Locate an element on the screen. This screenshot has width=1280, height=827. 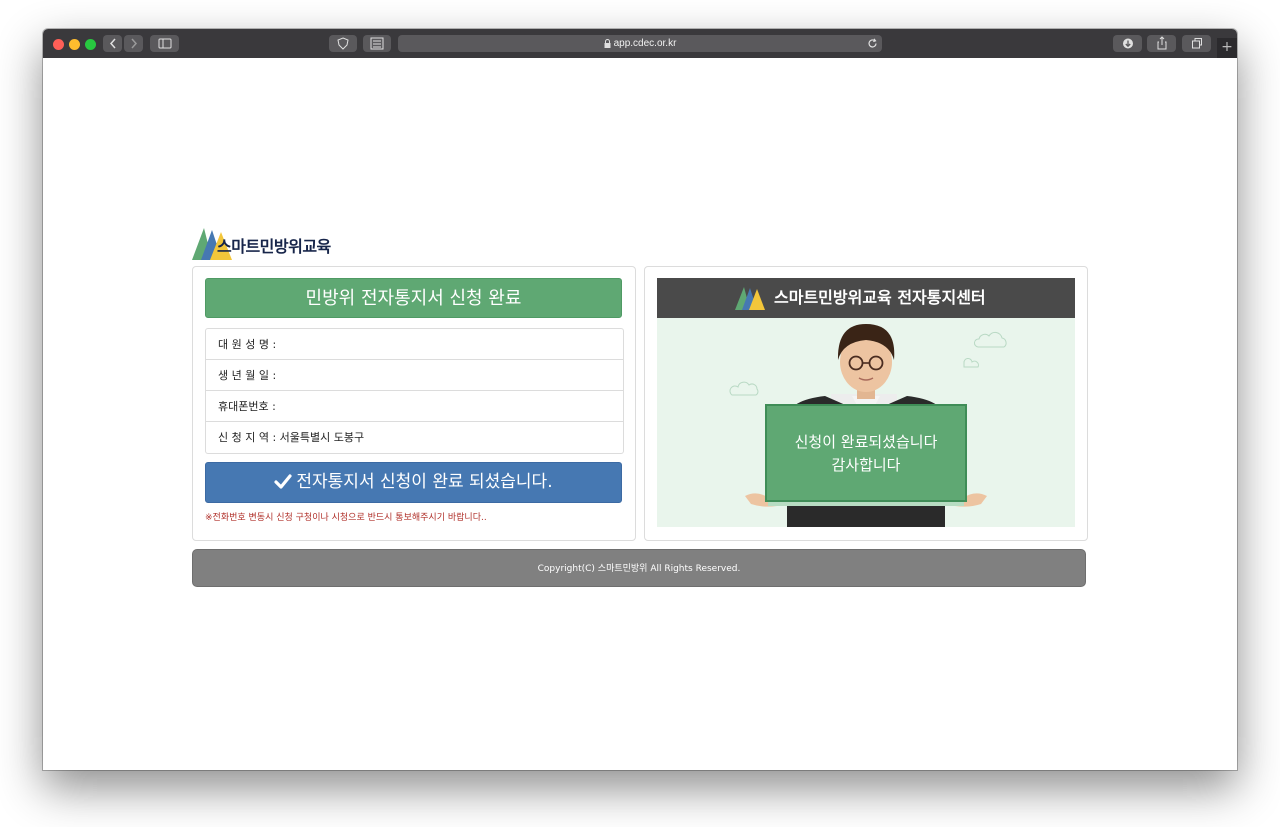
reader-icon is located at coordinates (377, 43).